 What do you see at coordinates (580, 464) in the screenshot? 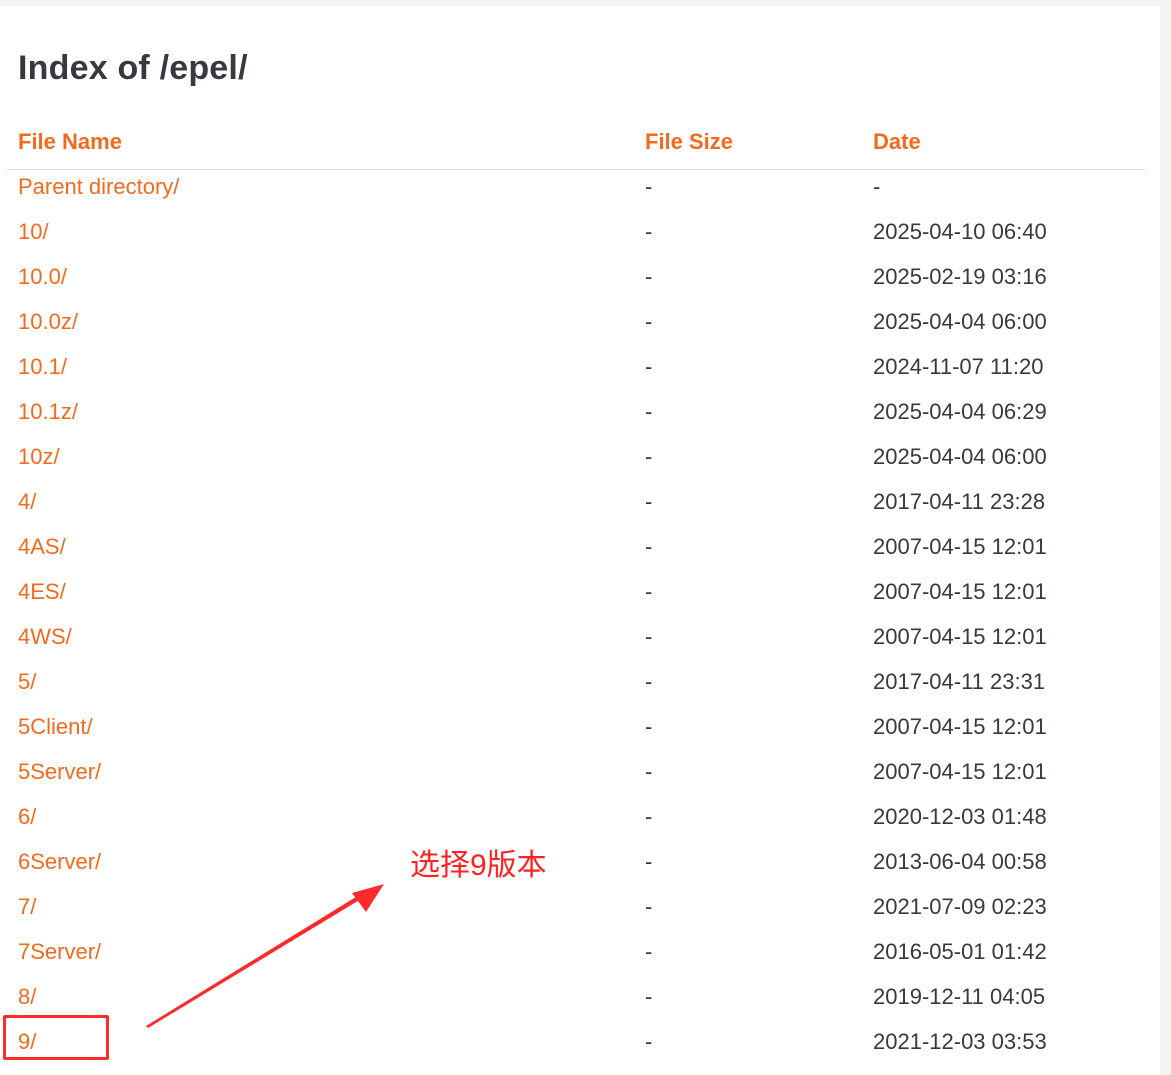
I see `table-row: 10z/ - 2025-04-04 06:00` at bounding box center [580, 464].